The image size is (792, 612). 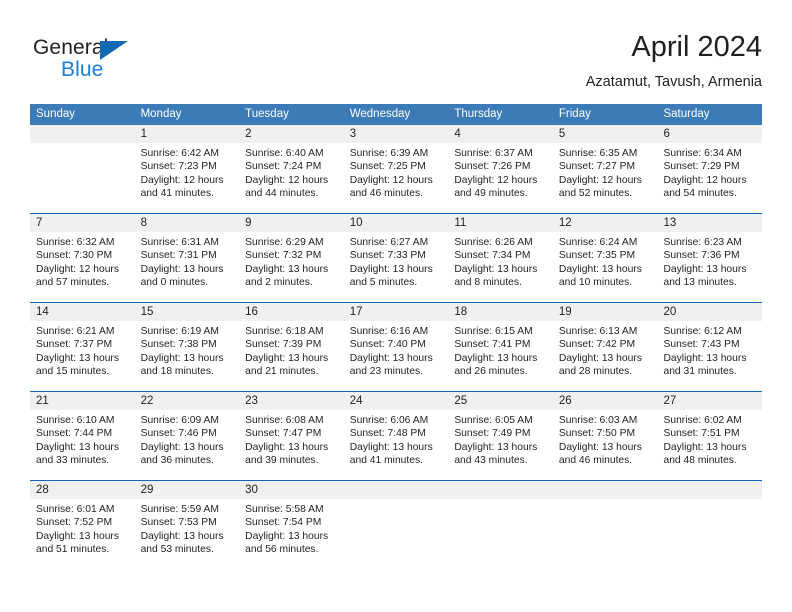 What do you see at coordinates (177, 194) in the screenshot?
I see `day-detail-line: and 41 minutes.` at bounding box center [177, 194].